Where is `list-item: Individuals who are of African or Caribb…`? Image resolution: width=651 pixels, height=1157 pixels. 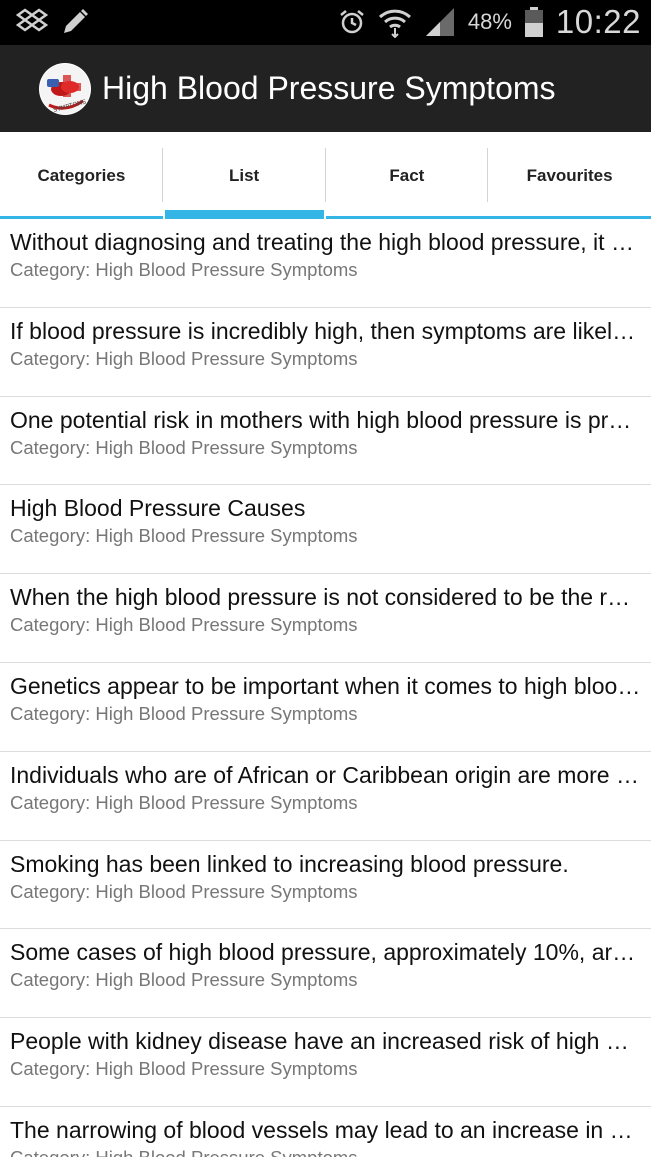
list-item: Individuals who are of African or Caribb… is located at coordinates (325, 796).